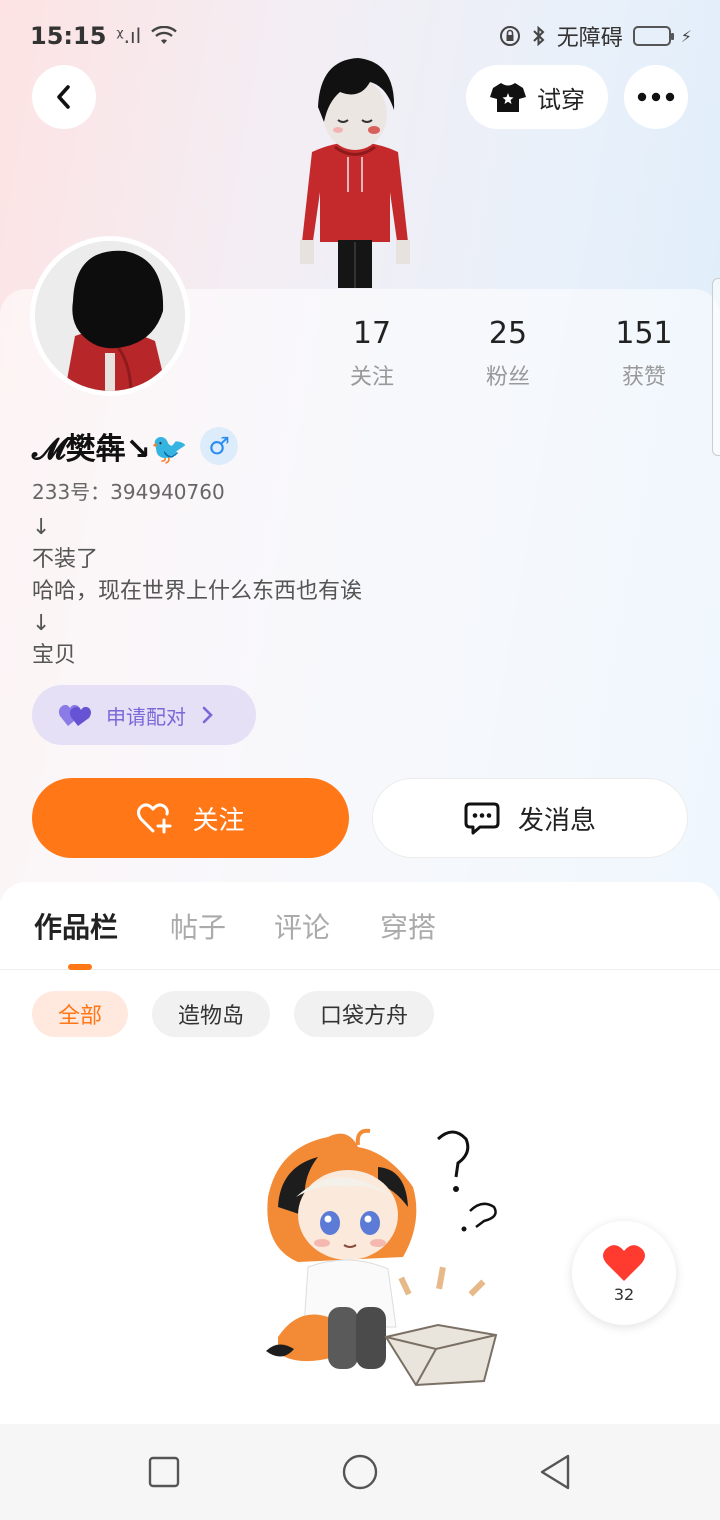  What do you see at coordinates (76, 926) in the screenshot?
I see `tab-works: 作品栏` at bounding box center [76, 926].